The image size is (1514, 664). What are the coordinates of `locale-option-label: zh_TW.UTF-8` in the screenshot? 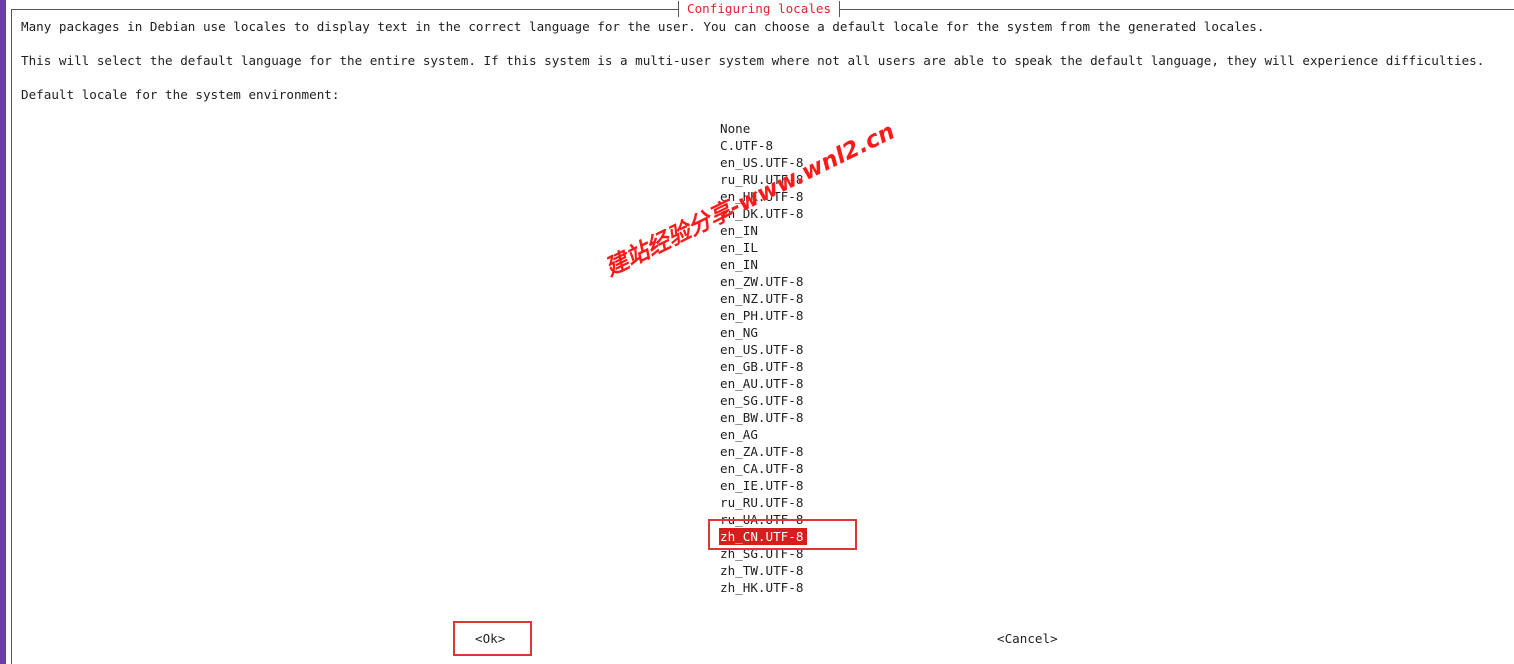 It's located at (762, 570).